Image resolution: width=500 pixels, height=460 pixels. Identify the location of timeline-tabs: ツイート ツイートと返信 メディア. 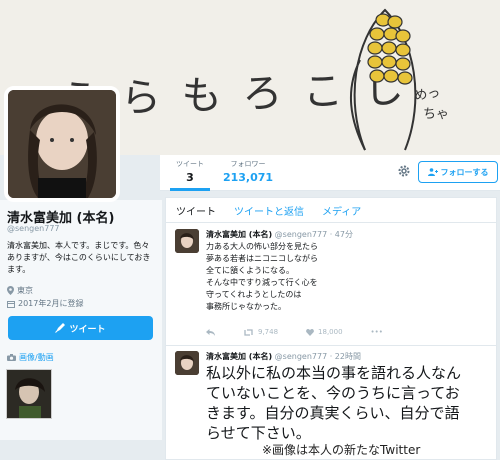
(331, 210).